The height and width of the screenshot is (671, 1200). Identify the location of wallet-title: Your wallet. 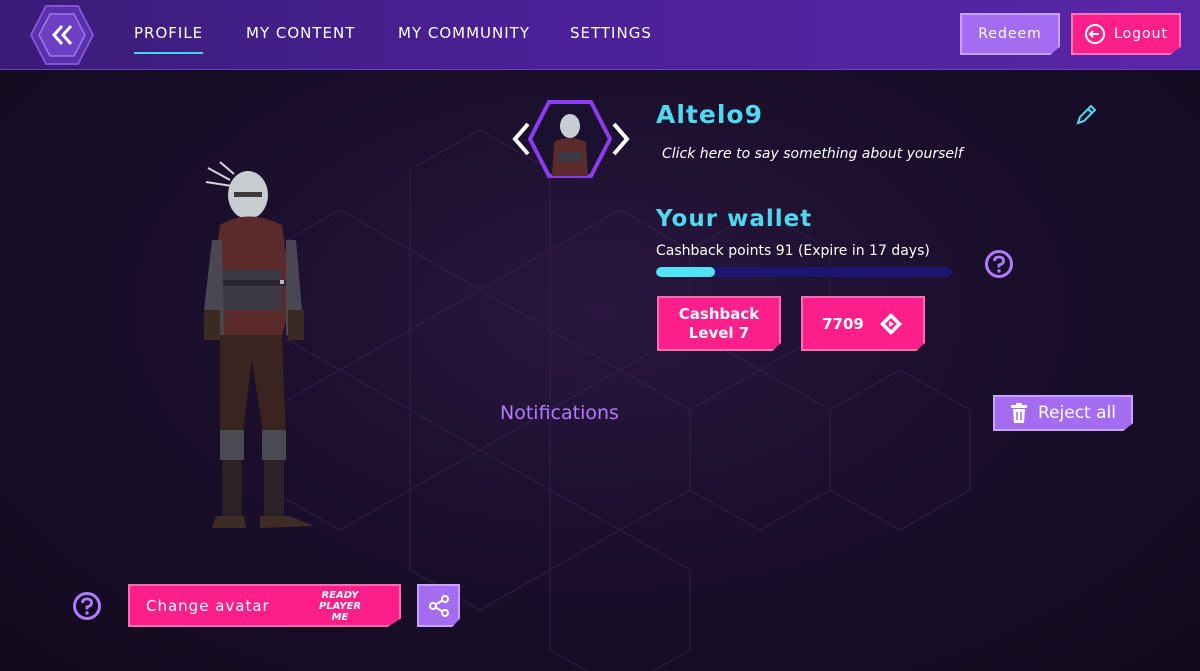
(734, 219).